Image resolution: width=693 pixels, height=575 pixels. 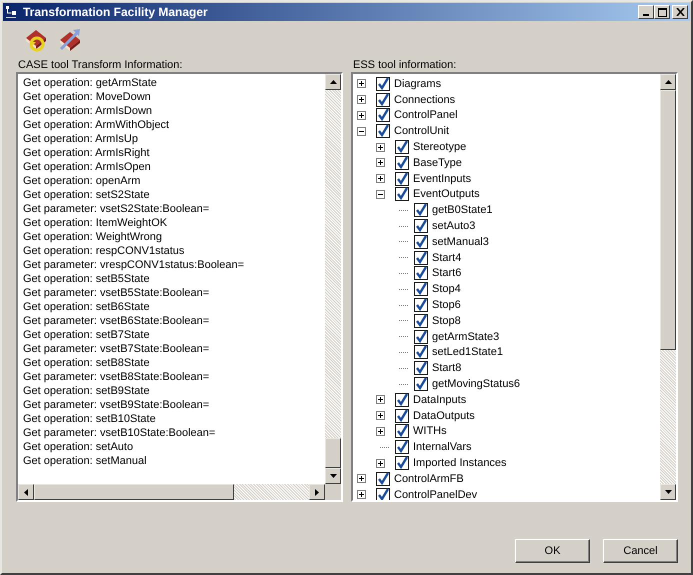 What do you see at coordinates (96, 125) in the screenshot?
I see `list-item: Get operation: ArmWithObject` at bounding box center [96, 125].